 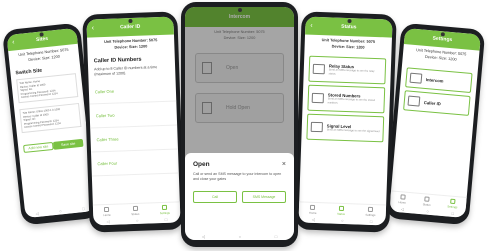 I want to click on signal-icon, so click(x=316, y=127).